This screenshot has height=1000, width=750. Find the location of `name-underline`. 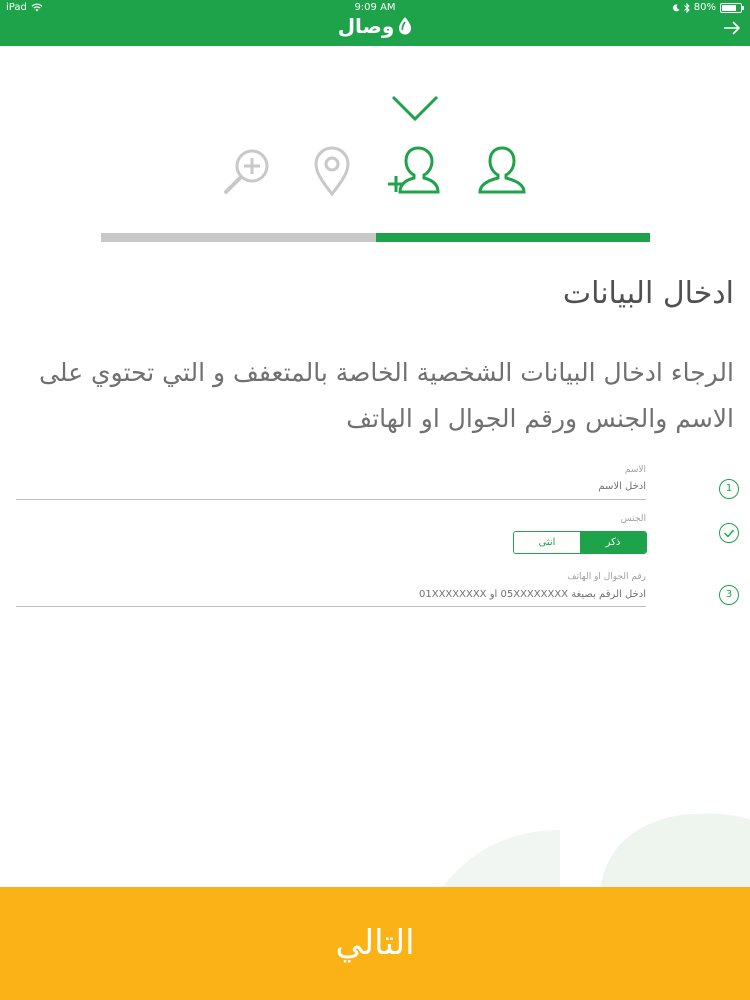

name-underline is located at coordinates (331, 499).